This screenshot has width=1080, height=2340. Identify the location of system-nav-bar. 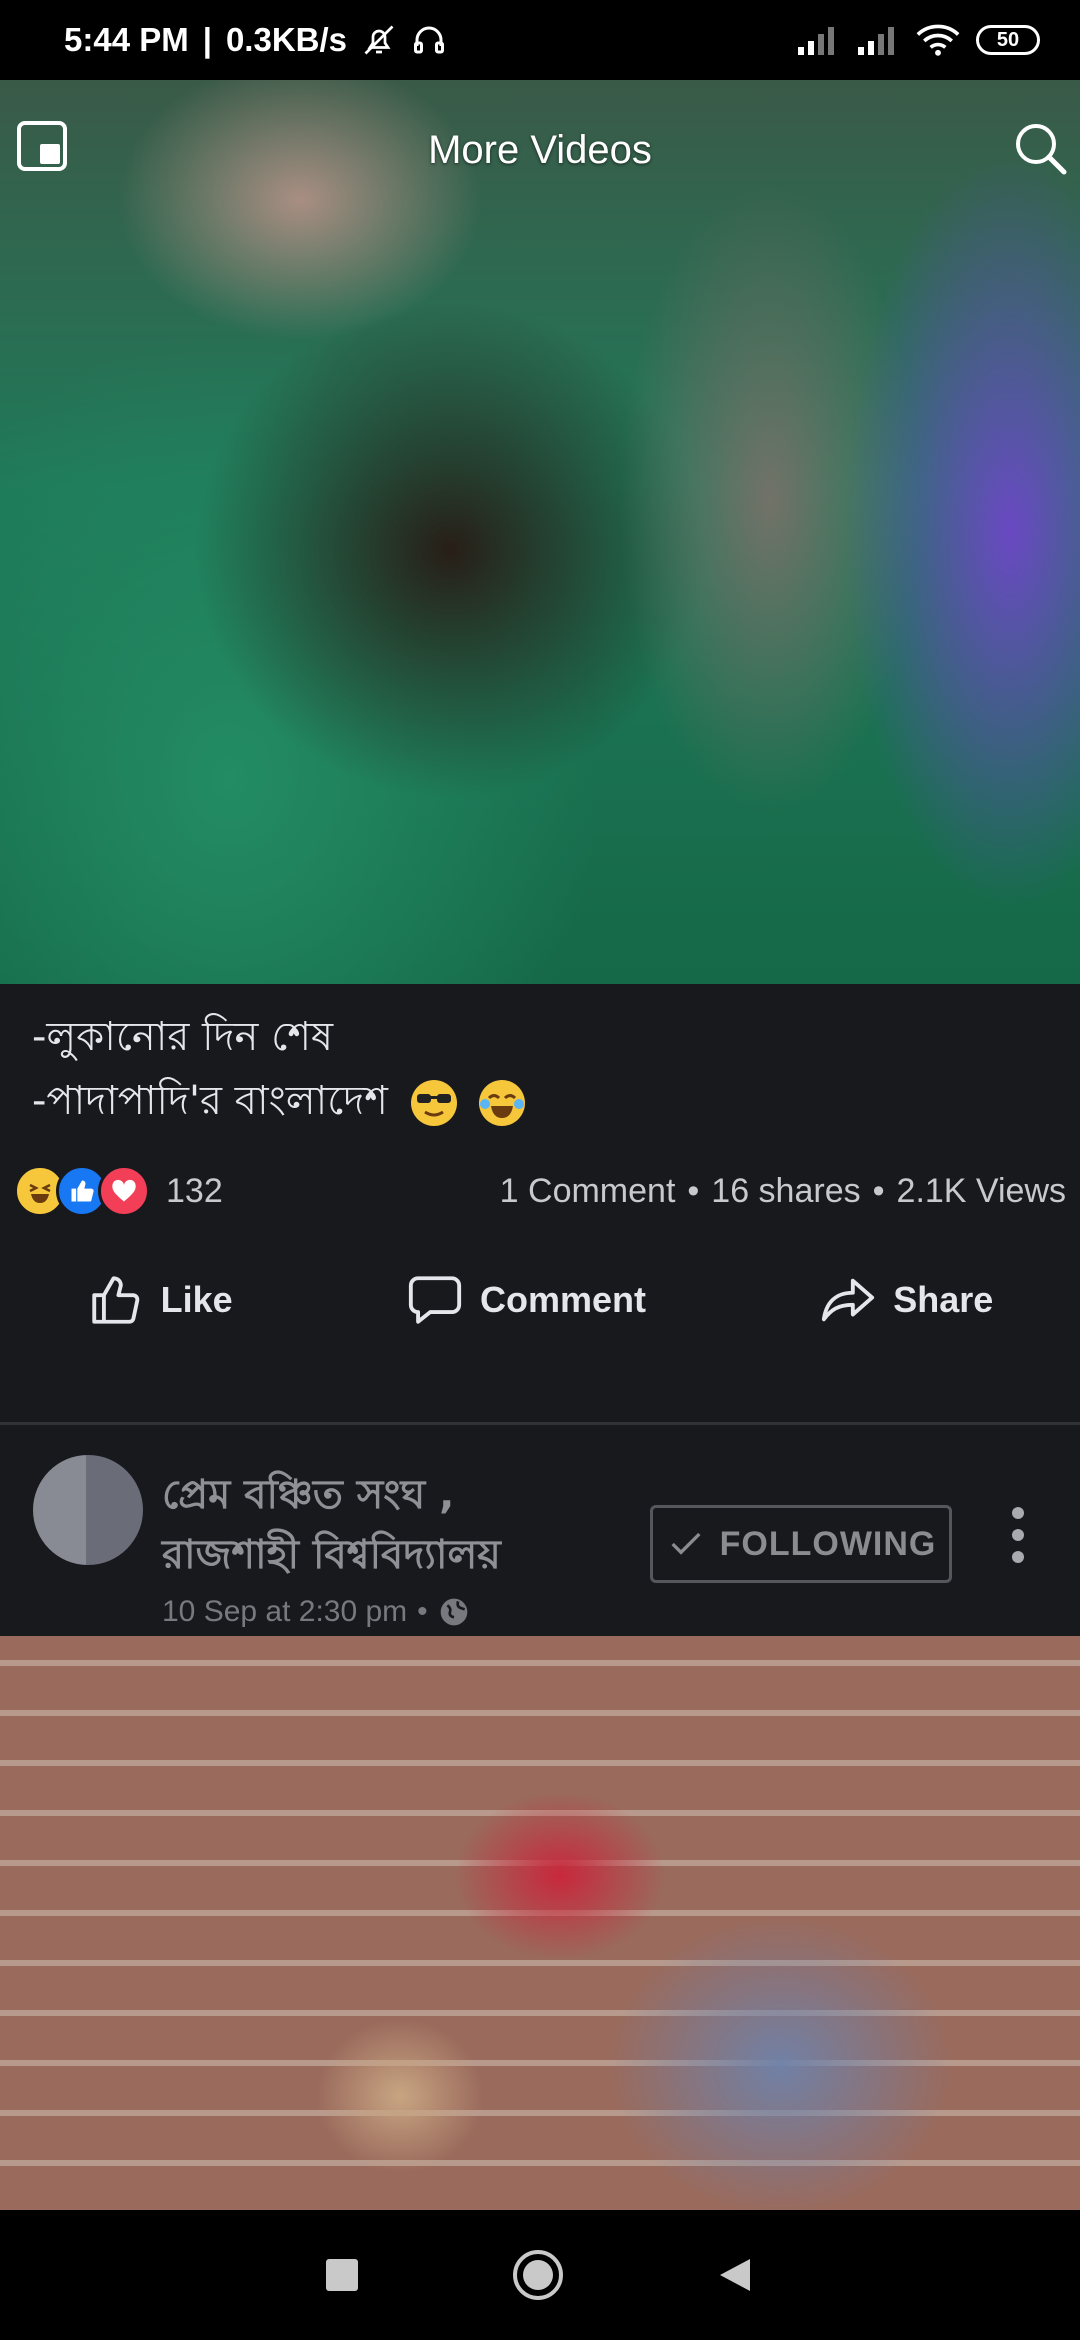
(540, 2275).